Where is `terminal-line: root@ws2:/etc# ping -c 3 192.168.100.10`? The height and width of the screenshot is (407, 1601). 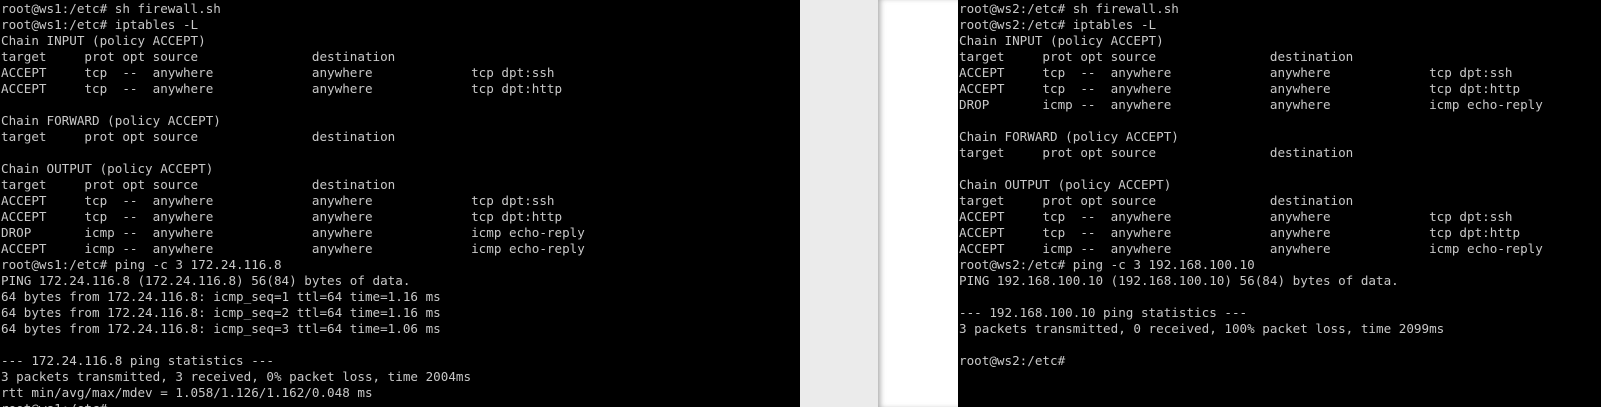 terminal-line: root@ws2:/etc# ping -c 3 192.168.100.10 is located at coordinates (1107, 264).